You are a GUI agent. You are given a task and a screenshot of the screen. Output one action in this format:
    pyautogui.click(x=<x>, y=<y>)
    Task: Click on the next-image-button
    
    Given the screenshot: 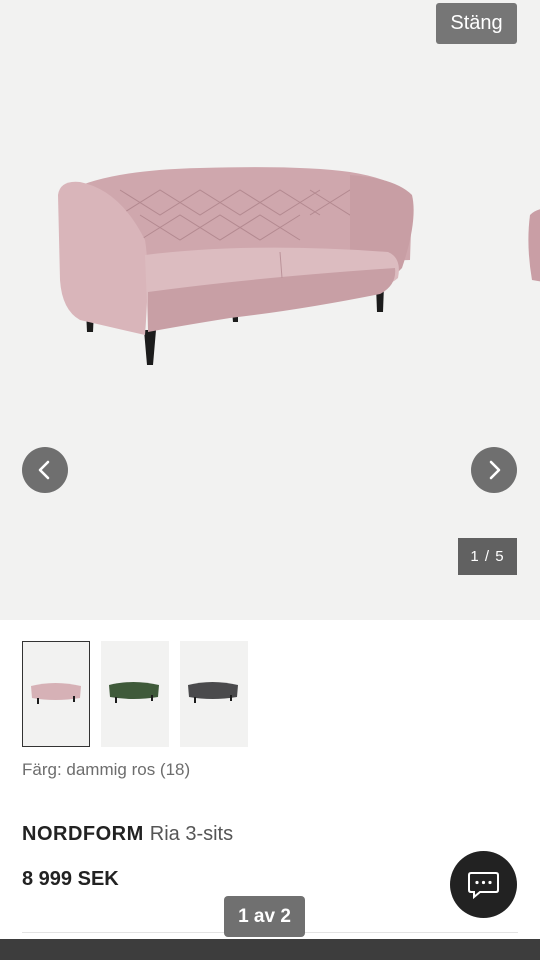 What is the action you would take?
    pyautogui.click(x=494, y=470)
    